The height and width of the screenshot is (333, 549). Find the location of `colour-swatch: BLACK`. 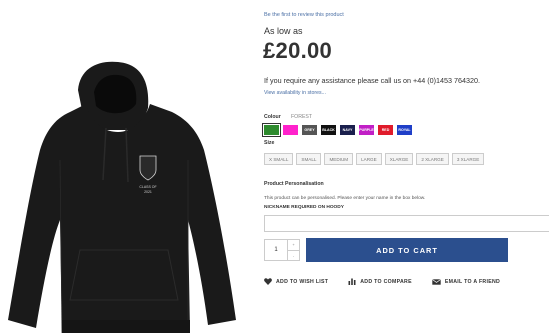

colour-swatch: BLACK is located at coordinates (328, 130).